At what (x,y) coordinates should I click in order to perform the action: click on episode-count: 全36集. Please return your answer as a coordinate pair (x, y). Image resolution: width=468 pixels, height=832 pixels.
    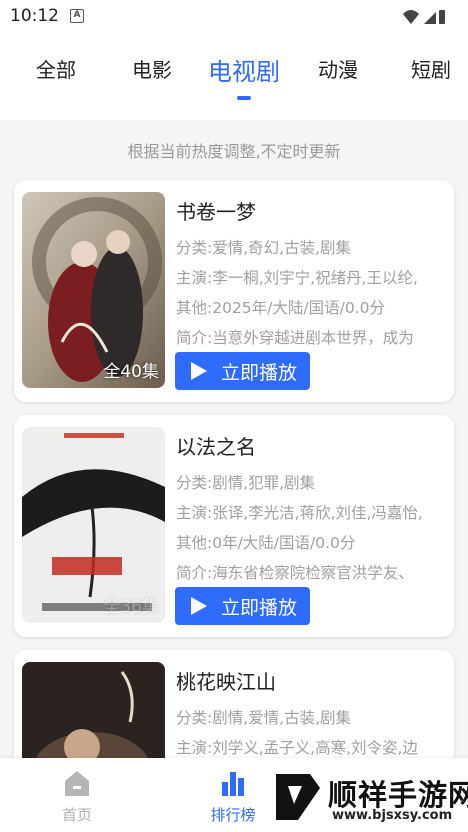
    Looking at the image, I should click on (131, 607).